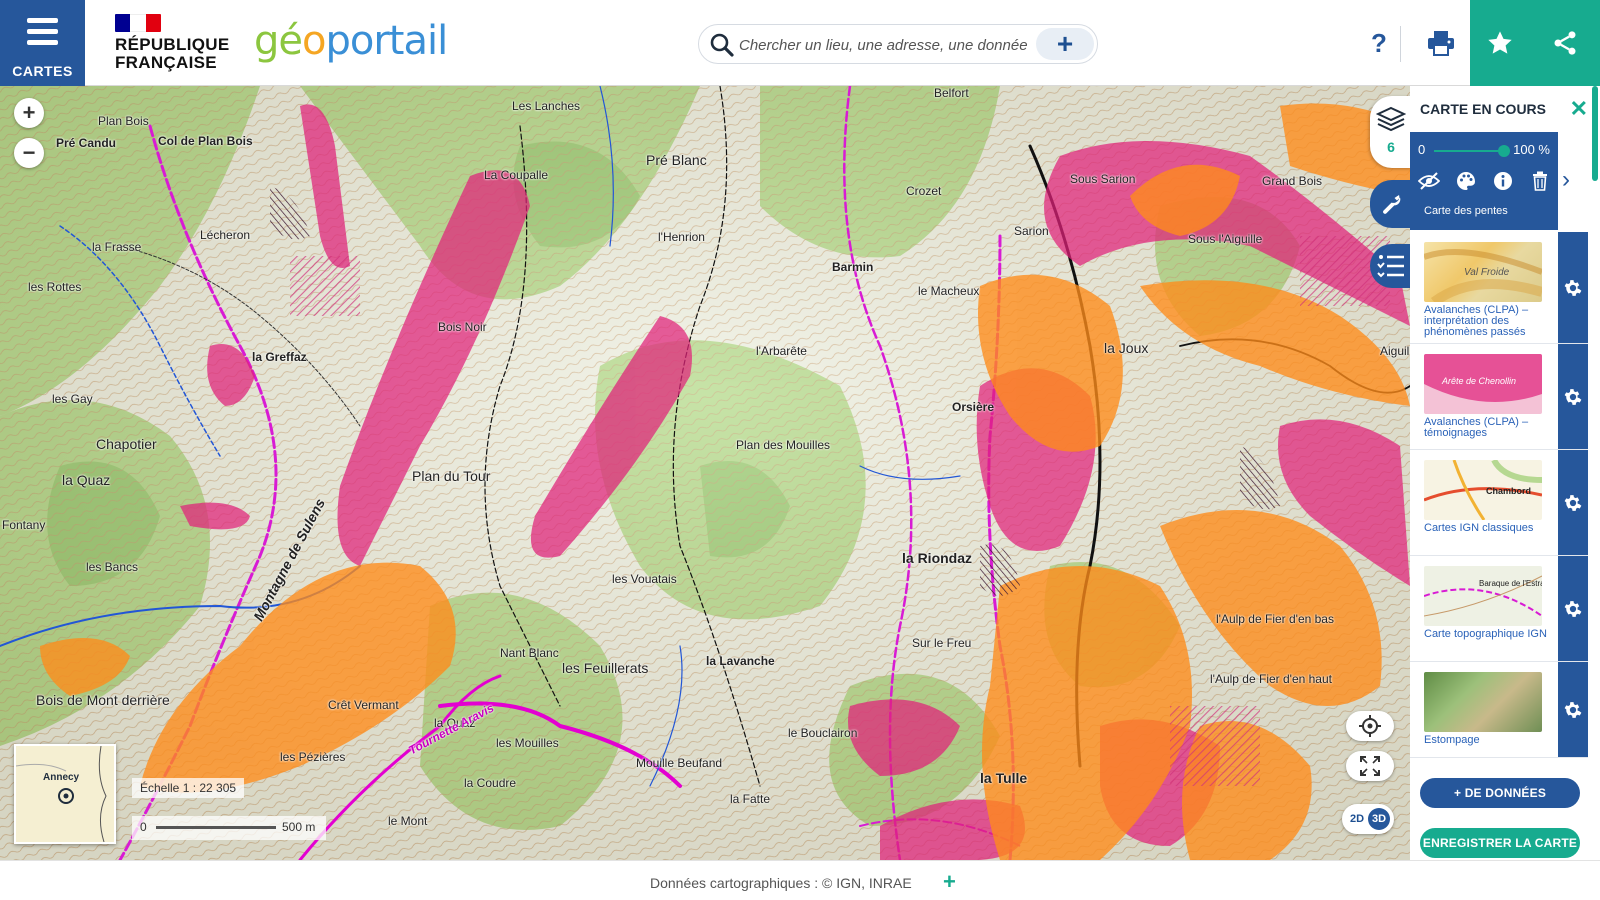 This screenshot has width=1600, height=900. I want to click on map-place-label: Lécheron, so click(225, 235).